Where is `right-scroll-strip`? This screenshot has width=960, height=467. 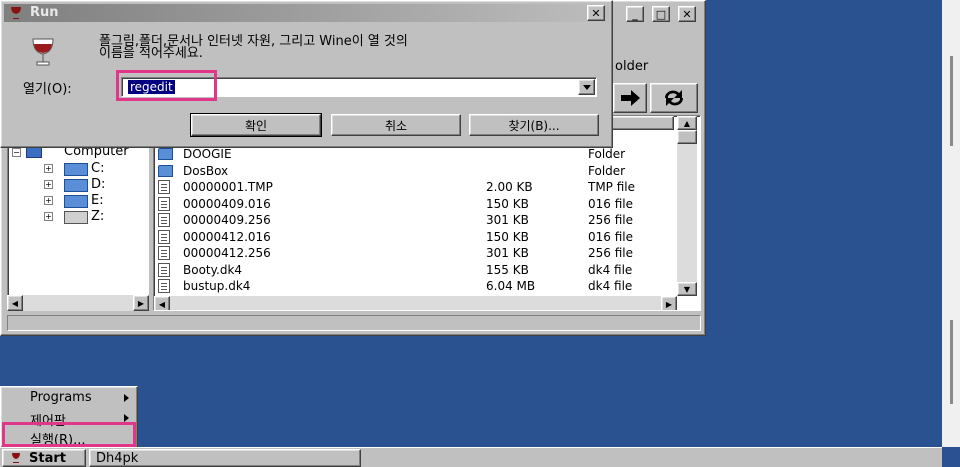 right-scroll-strip is located at coordinates (951, 223).